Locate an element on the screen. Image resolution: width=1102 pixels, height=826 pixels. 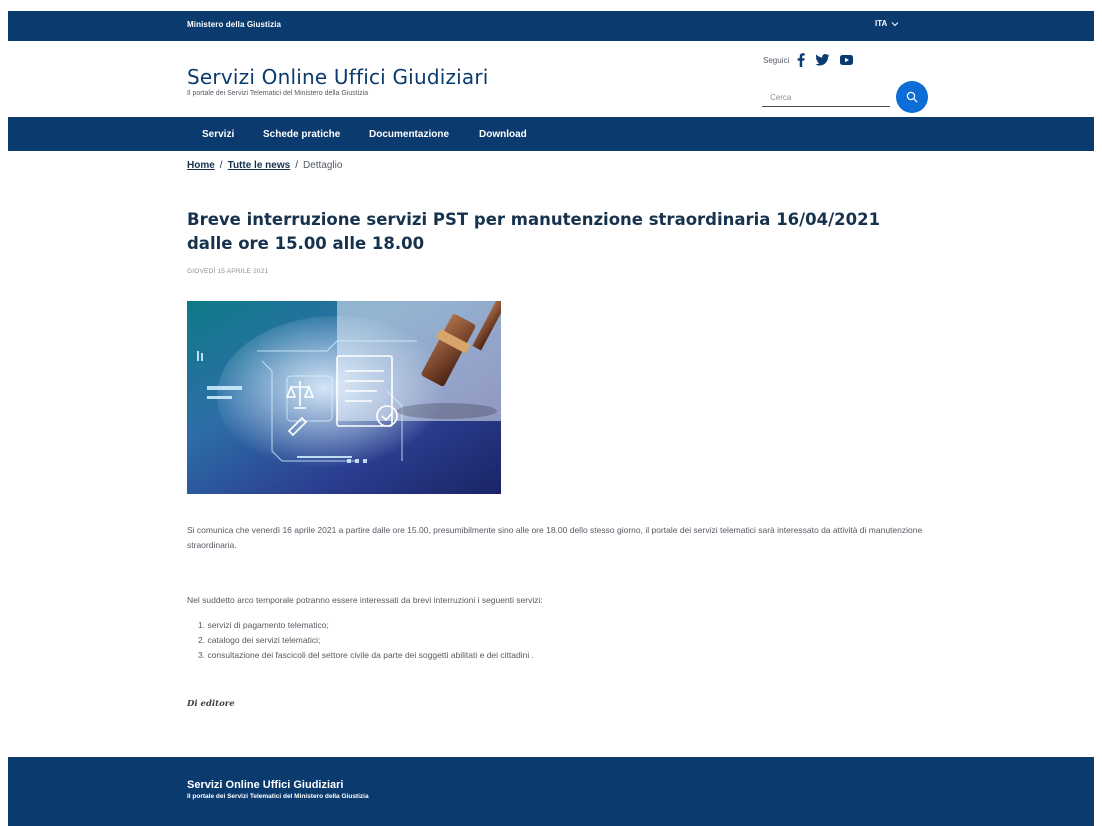
facebook-icon is located at coordinates (801, 60).